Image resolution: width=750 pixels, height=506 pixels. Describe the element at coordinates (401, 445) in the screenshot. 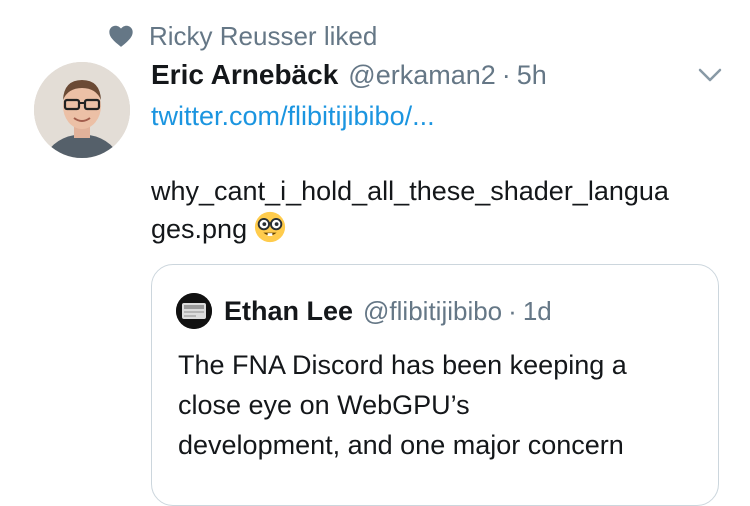

I see `quoted-text-line: development, and one major concern` at that location.